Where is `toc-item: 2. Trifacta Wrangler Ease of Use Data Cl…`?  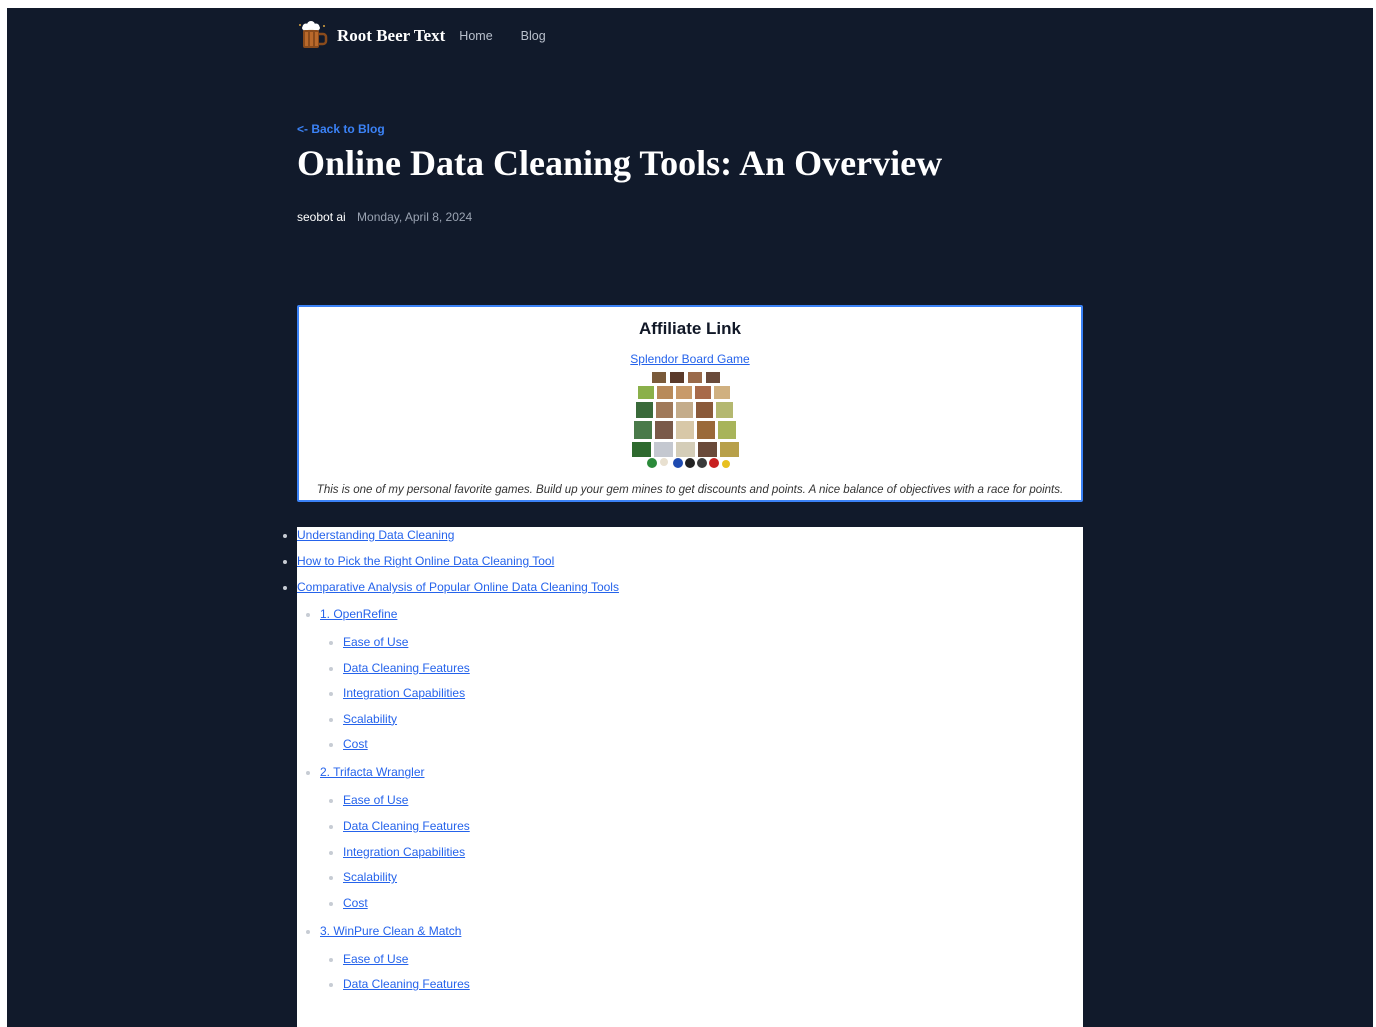 toc-item: 2. Trifacta Wrangler Ease of Use Data Cl… is located at coordinates (694, 837).